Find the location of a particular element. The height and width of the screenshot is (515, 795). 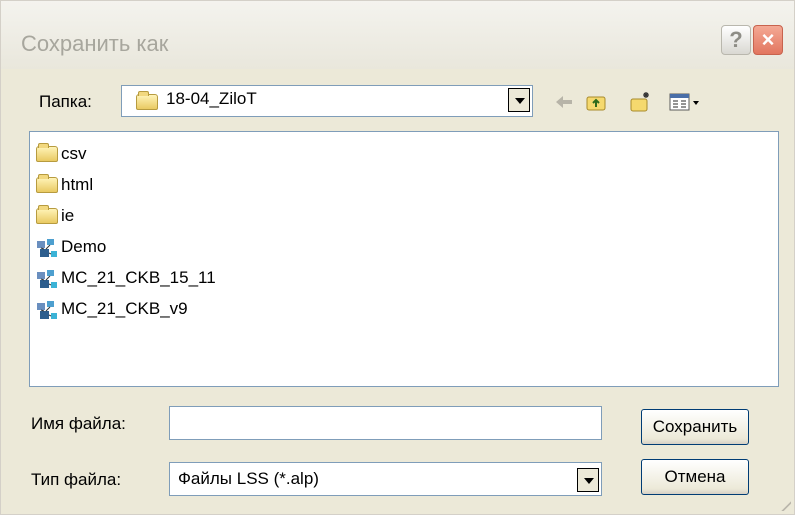

folder-label: Папка: is located at coordinates (65, 101).